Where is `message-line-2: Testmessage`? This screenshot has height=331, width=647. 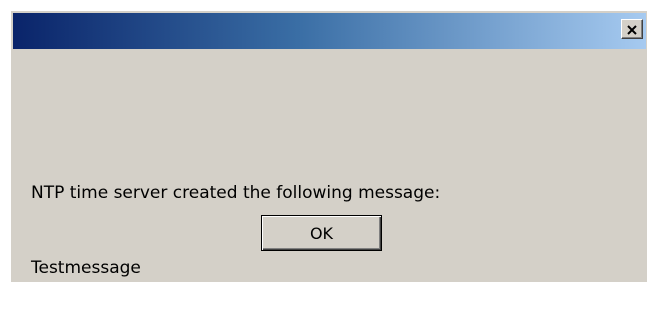
message-line-2: Testmessage is located at coordinates (86, 268).